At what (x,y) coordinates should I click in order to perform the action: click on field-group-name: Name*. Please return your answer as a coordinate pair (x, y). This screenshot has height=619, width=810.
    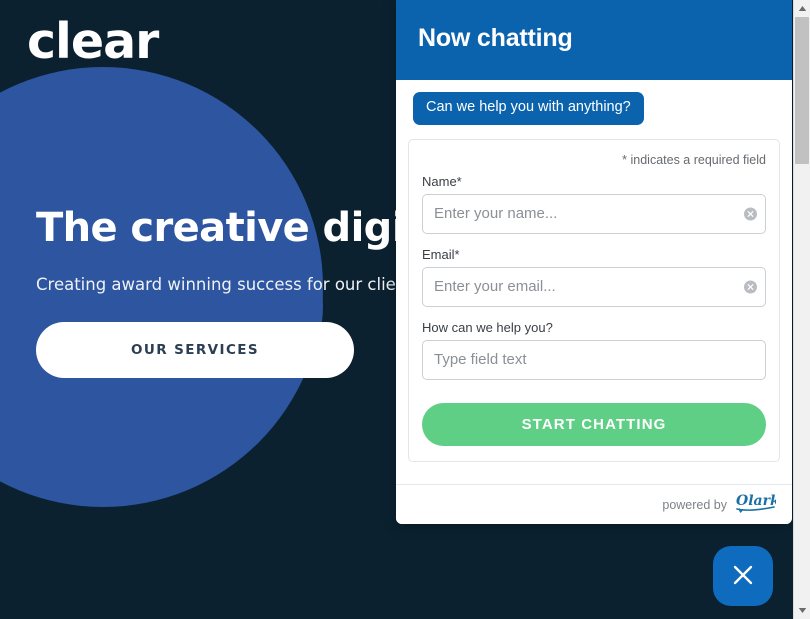
    Looking at the image, I should click on (594, 204).